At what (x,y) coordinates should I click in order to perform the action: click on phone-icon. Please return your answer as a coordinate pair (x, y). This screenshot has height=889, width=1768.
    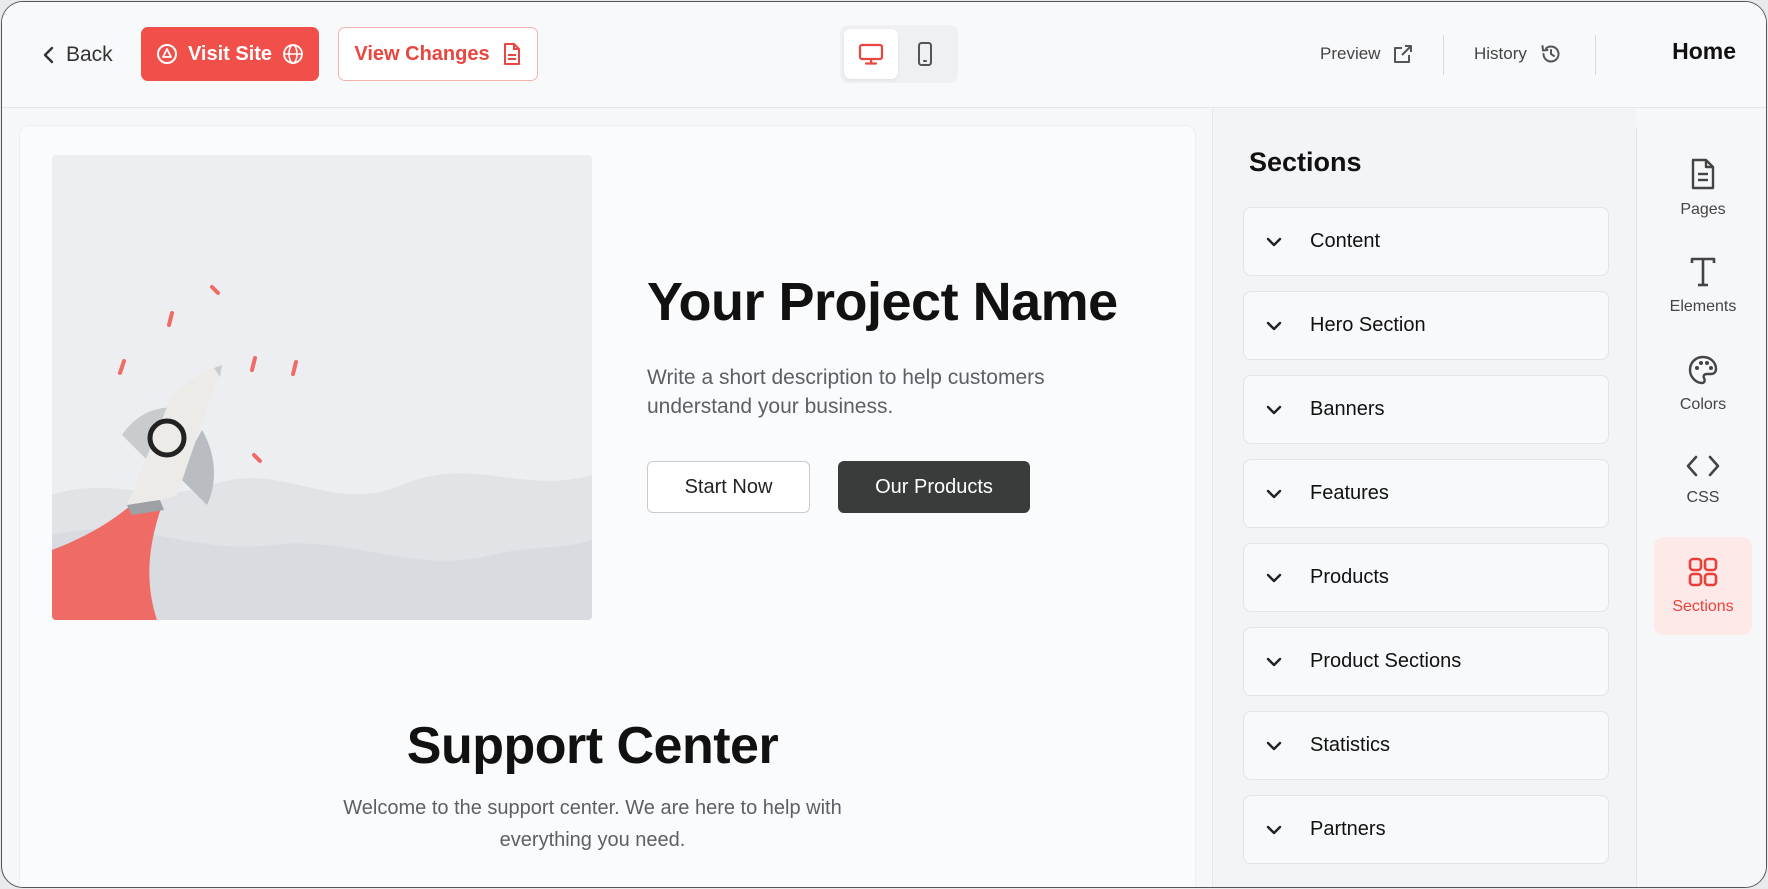
    Looking at the image, I should click on (925, 54).